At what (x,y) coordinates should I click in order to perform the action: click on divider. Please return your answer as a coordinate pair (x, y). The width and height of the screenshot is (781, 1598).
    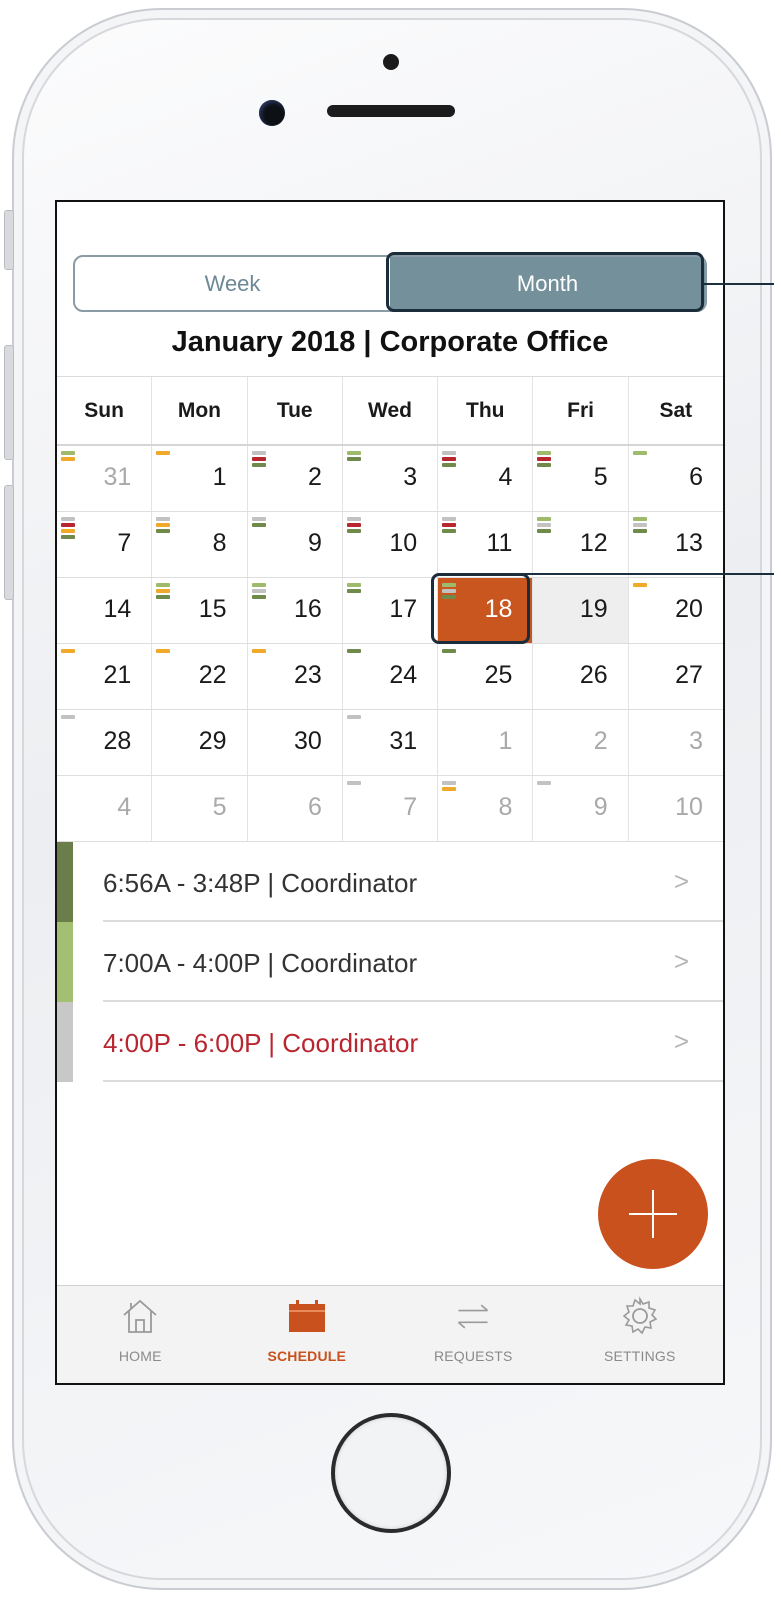
    Looking at the image, I should click on (413, 1081).